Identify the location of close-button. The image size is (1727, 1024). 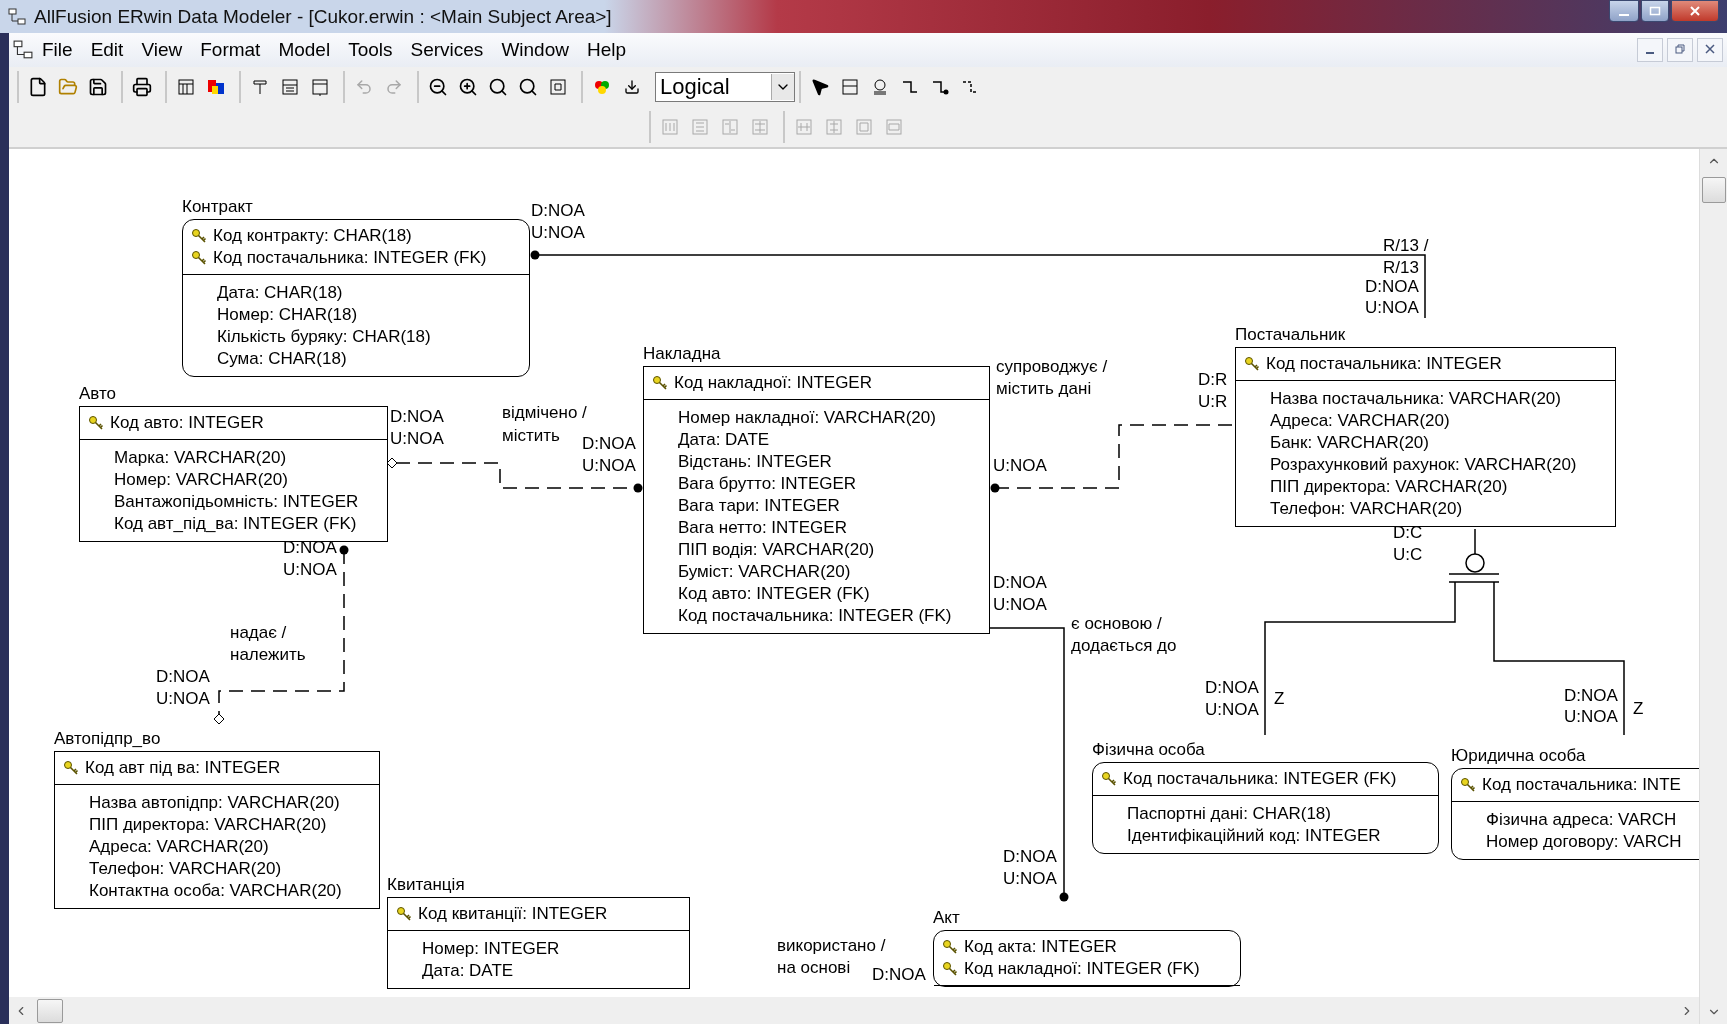
(1695, 11).